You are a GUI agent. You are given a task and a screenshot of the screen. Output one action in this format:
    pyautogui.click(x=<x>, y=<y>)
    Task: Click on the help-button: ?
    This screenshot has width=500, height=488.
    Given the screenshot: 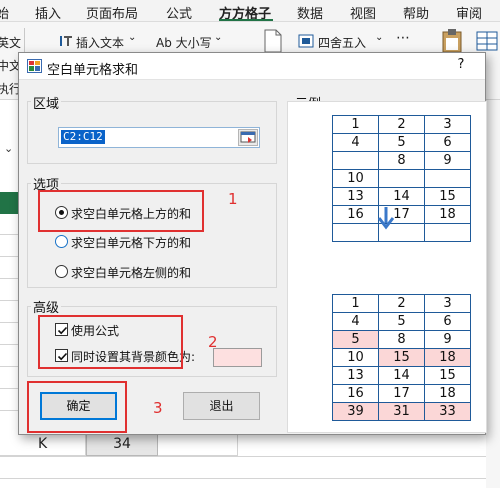 What is the action you would take?
    pyautogui.click(x=461, y=66)
    